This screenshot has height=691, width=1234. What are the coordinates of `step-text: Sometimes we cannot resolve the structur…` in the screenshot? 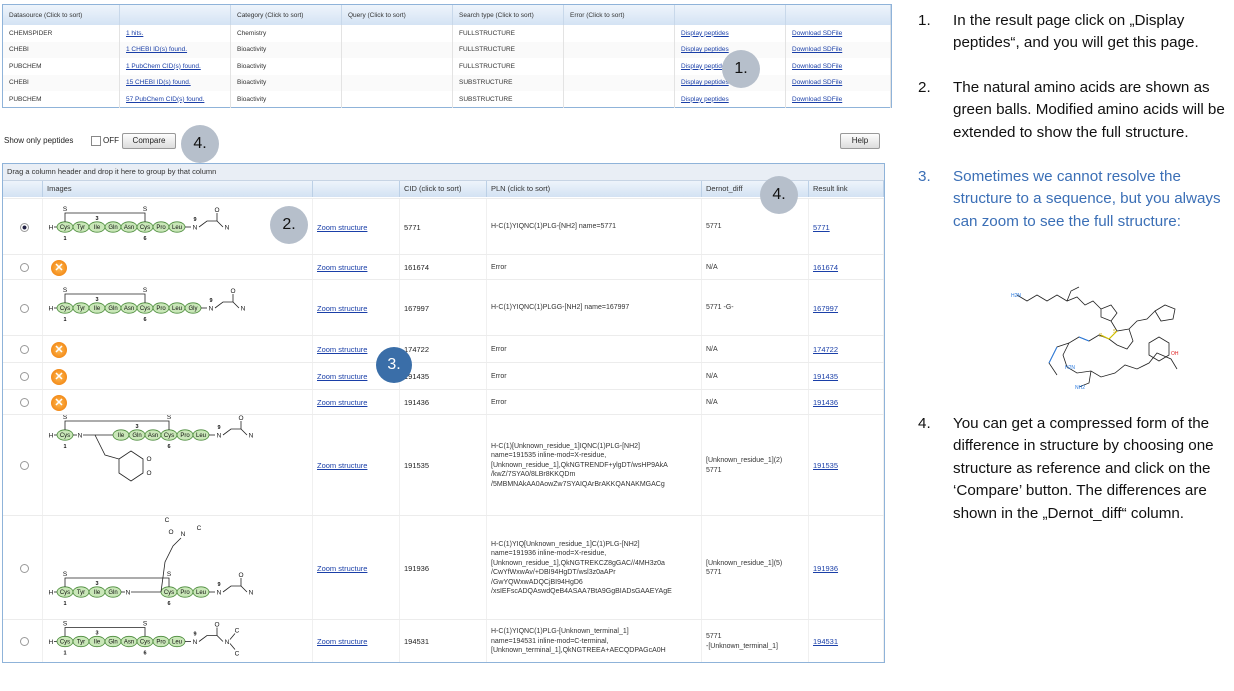 It's located at (1087, 199).